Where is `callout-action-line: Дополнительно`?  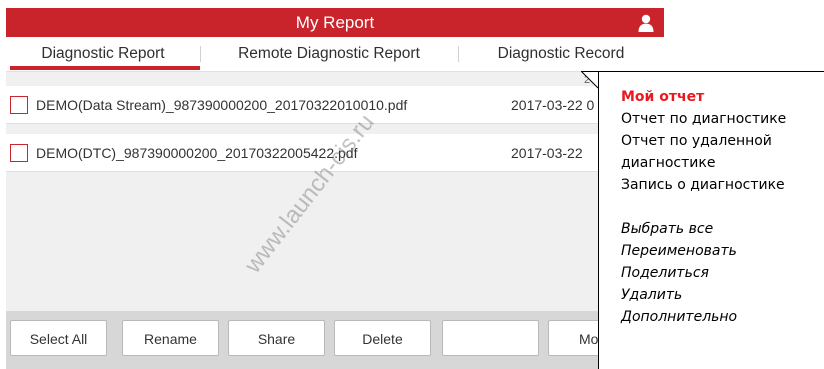 callout-action-line: Дополнительно is located at coordinates (679, 317).